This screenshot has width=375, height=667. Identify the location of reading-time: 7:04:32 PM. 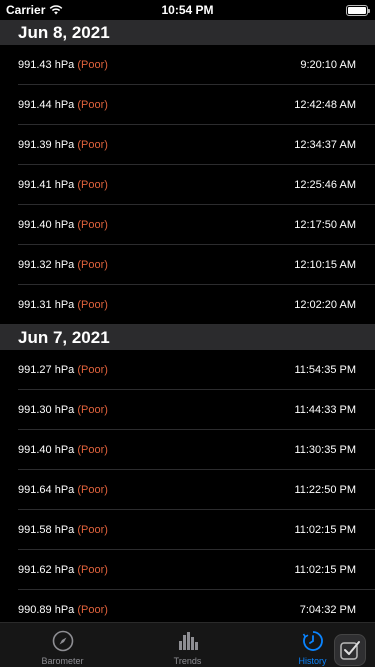
(327, 610).